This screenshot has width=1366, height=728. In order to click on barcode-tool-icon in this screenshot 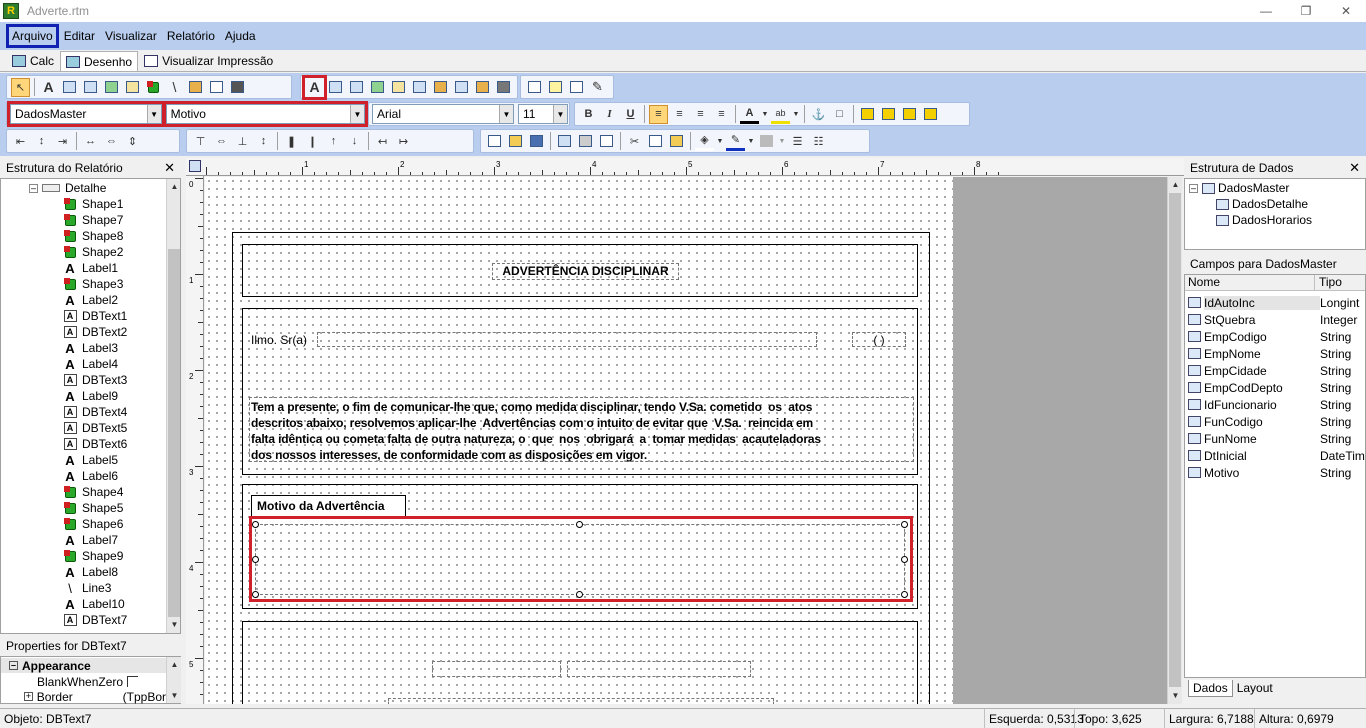, I will do `click(216, 87)`.